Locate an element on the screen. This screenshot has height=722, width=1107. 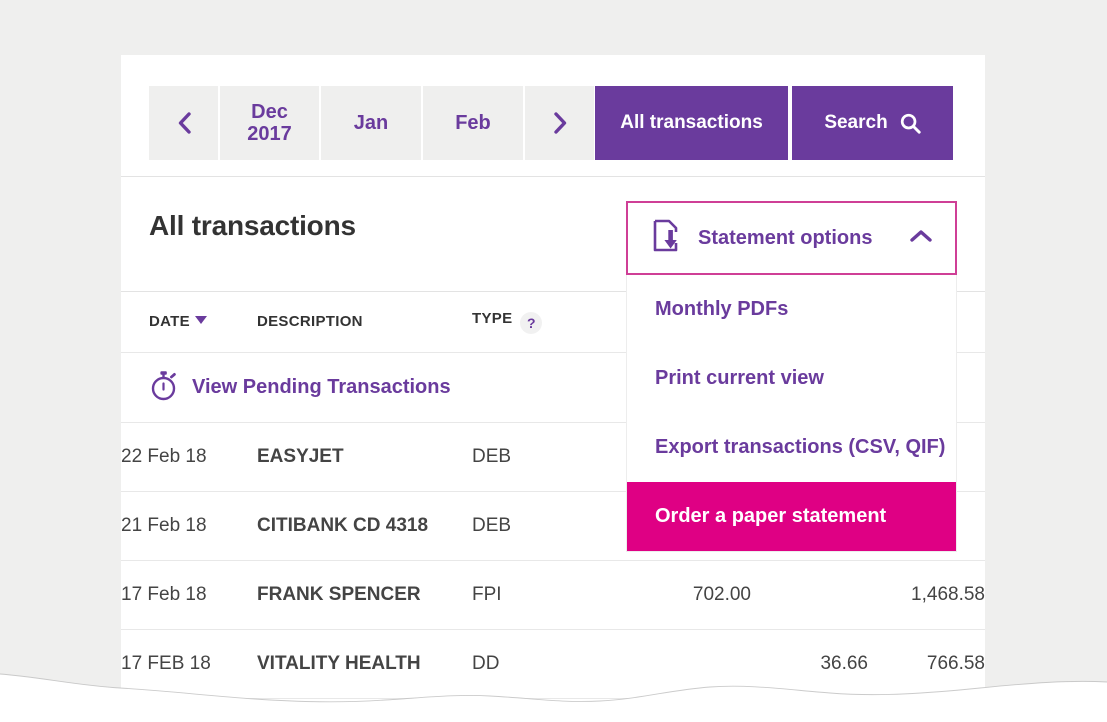
chevron-left-icon is located at coordinates (184, 123).